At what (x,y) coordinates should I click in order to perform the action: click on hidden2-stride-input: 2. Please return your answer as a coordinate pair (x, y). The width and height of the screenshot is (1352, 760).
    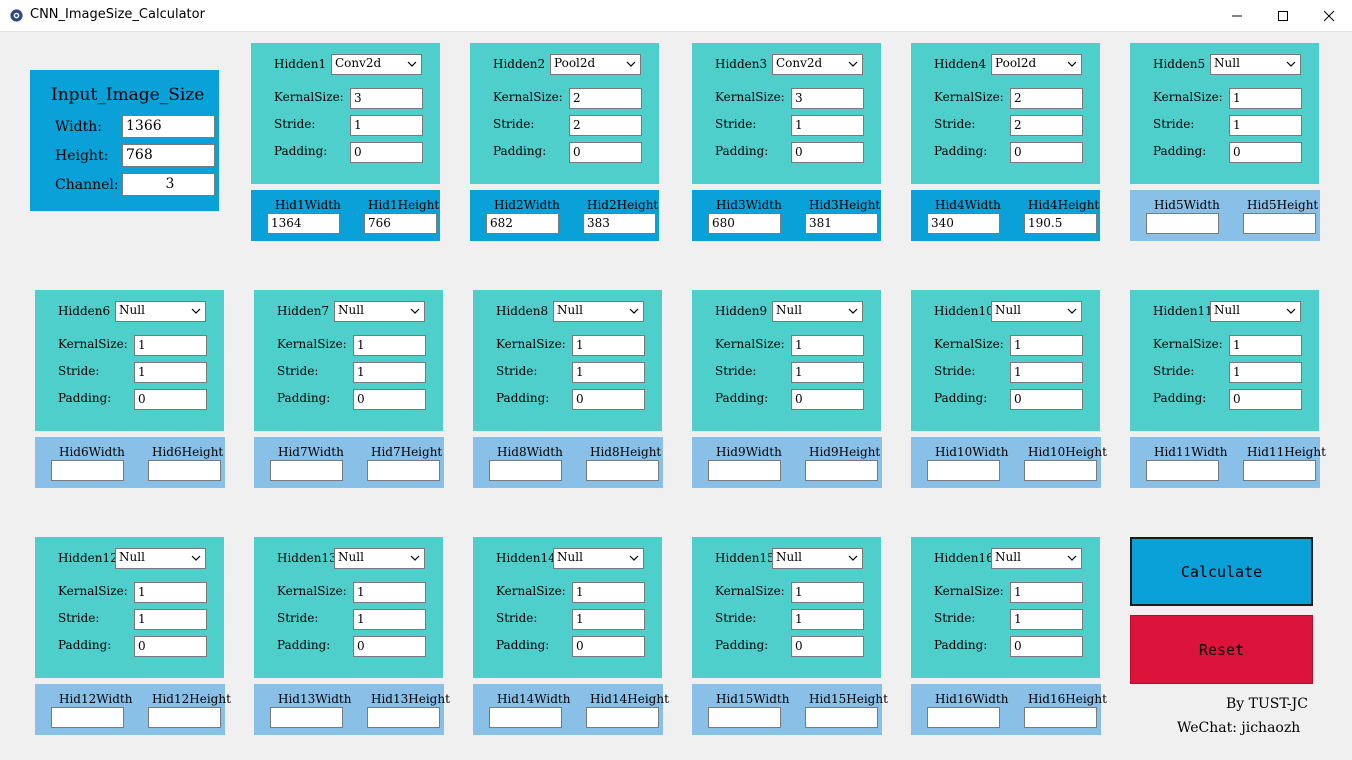
    Looking at the image, I should click on (605, 125).